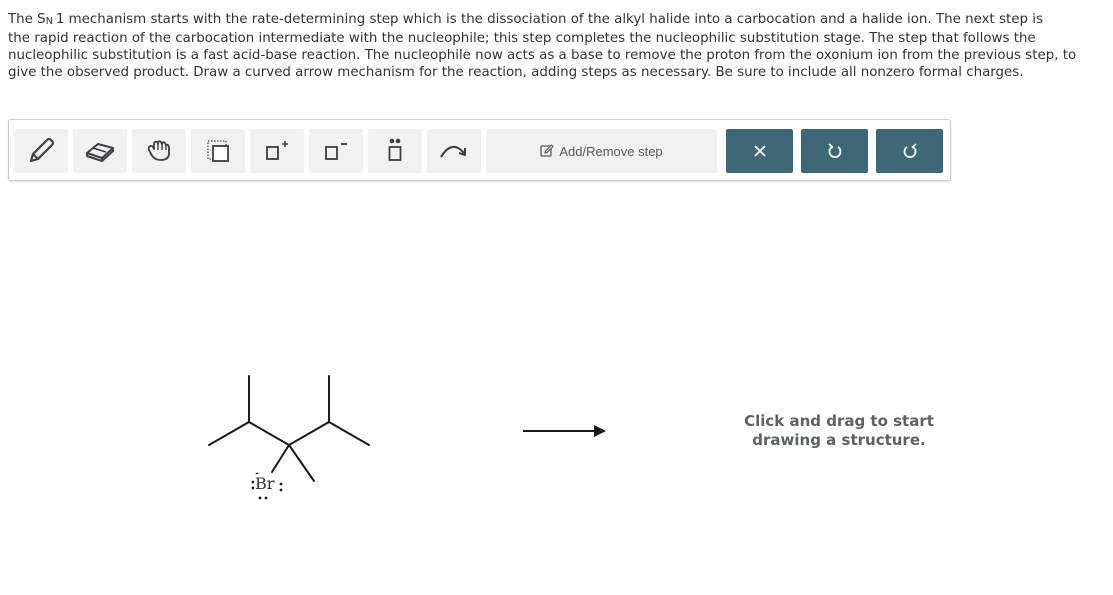 The width and height of the screenshot is (1113, 595). I want to click on undo-icon, so click(834, 150).